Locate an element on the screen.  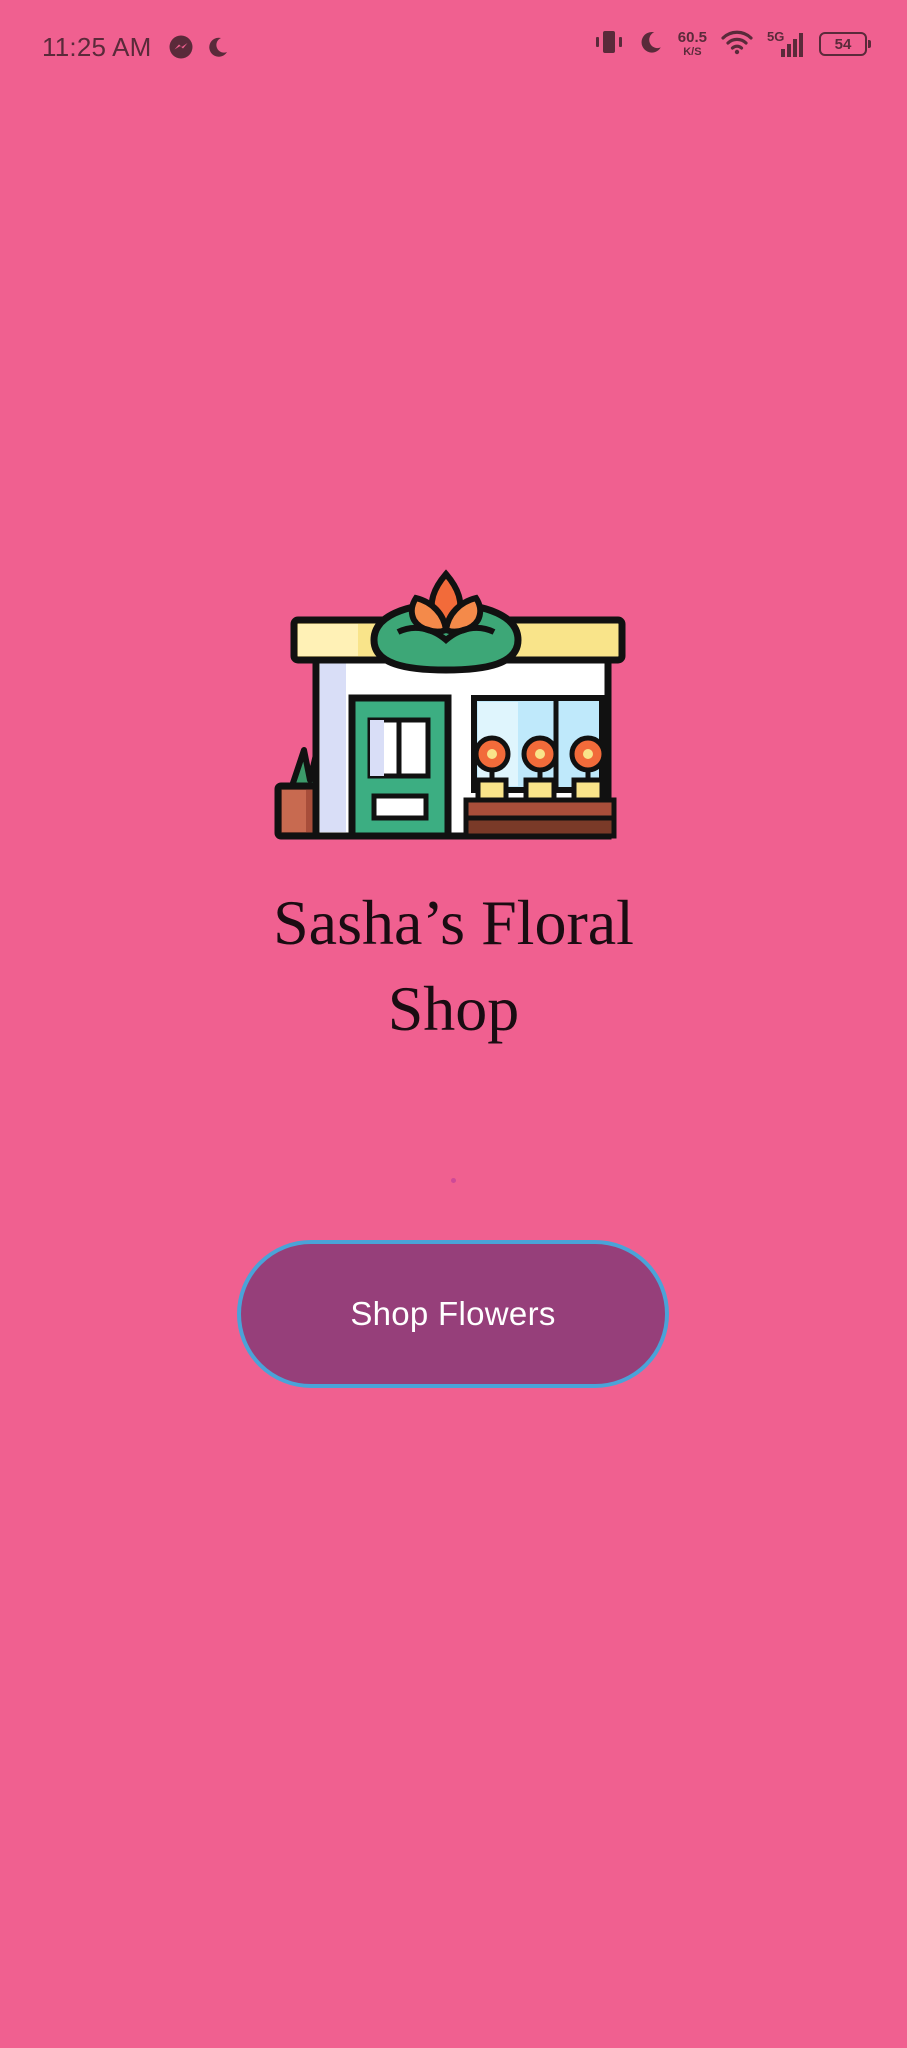
shop-flowers-button-label: Shop Flowers is located at coordinates (453, 1313).